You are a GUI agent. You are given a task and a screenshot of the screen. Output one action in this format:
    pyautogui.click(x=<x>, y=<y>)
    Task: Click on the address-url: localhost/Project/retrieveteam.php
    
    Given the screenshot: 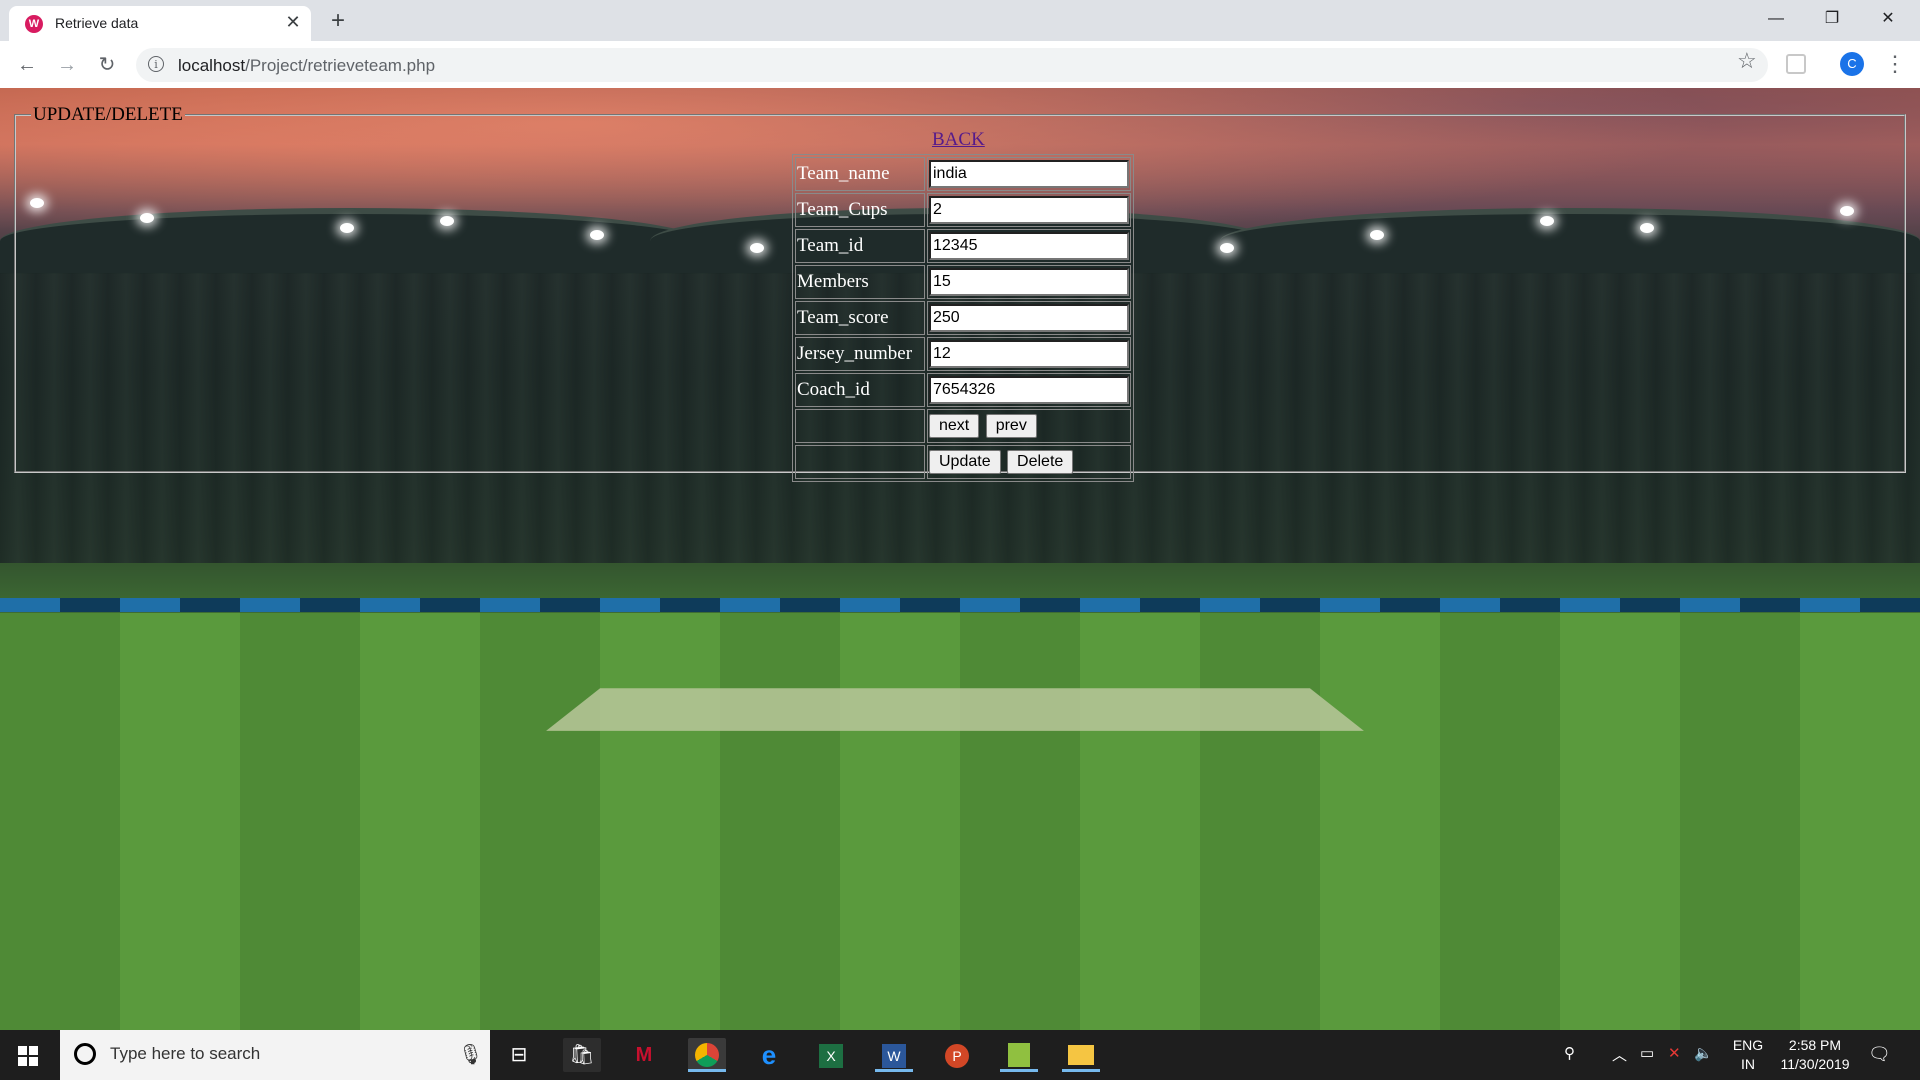 What is the action you would take?
    pyautogui.click(x=306, y=66)
    